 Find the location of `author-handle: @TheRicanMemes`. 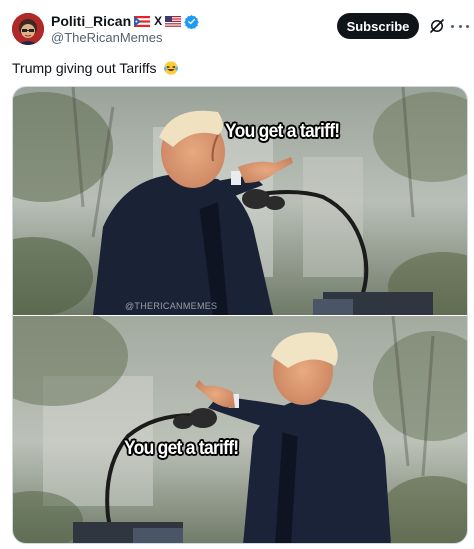

author-handle: @TheRicanMemes is located at coordinates (106, 38).